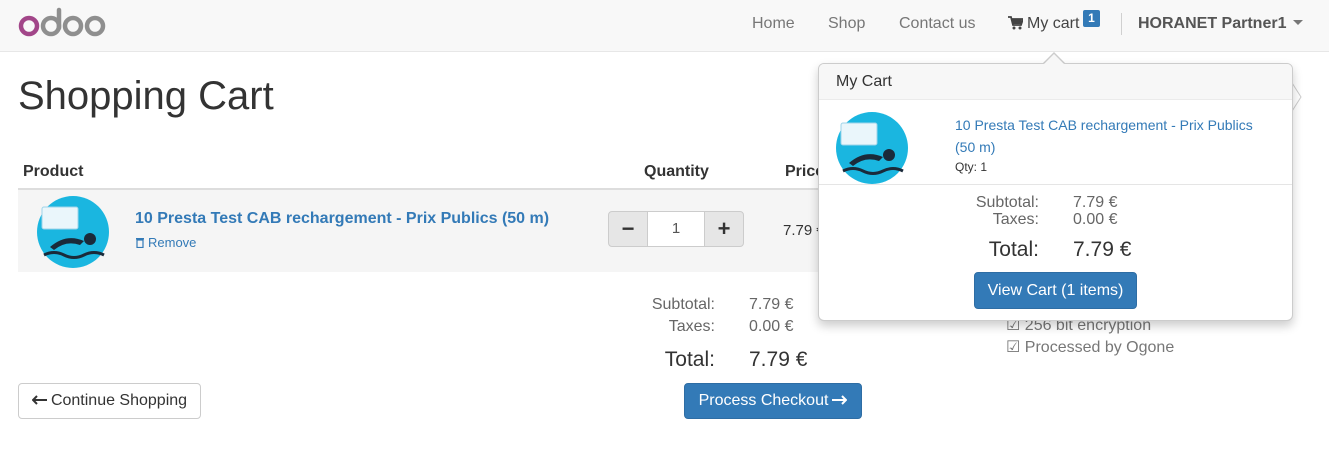  I want to click on remove-label: Remove, so click(172, 242).